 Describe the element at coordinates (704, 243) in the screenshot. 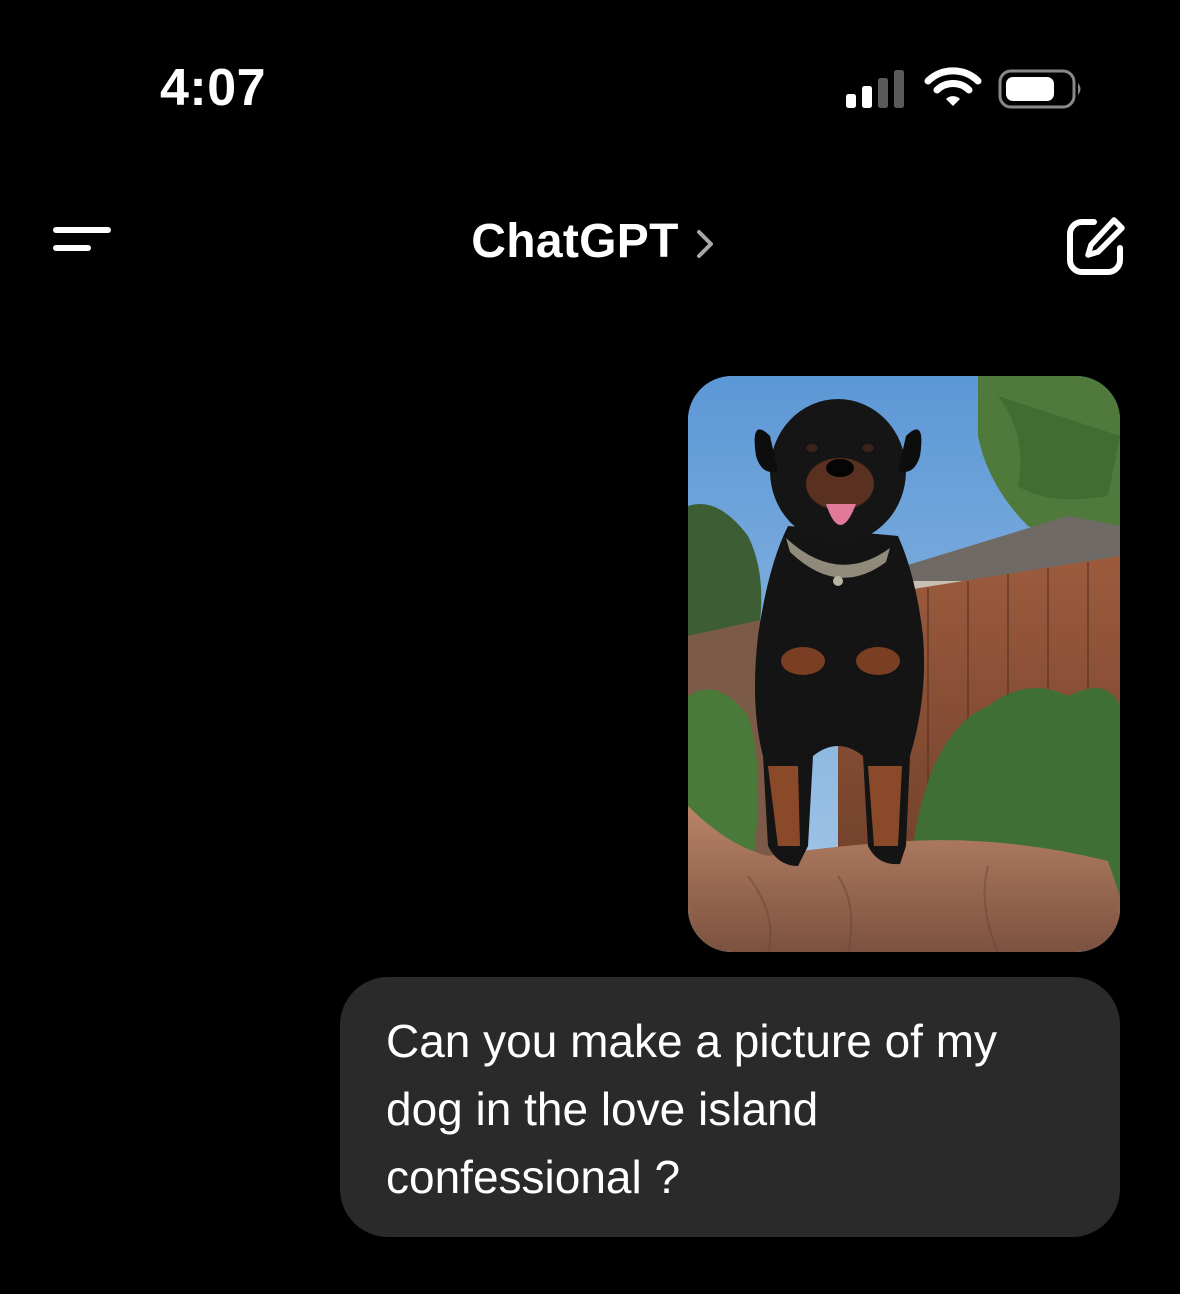

I see `chevron-right-icon` at that location.